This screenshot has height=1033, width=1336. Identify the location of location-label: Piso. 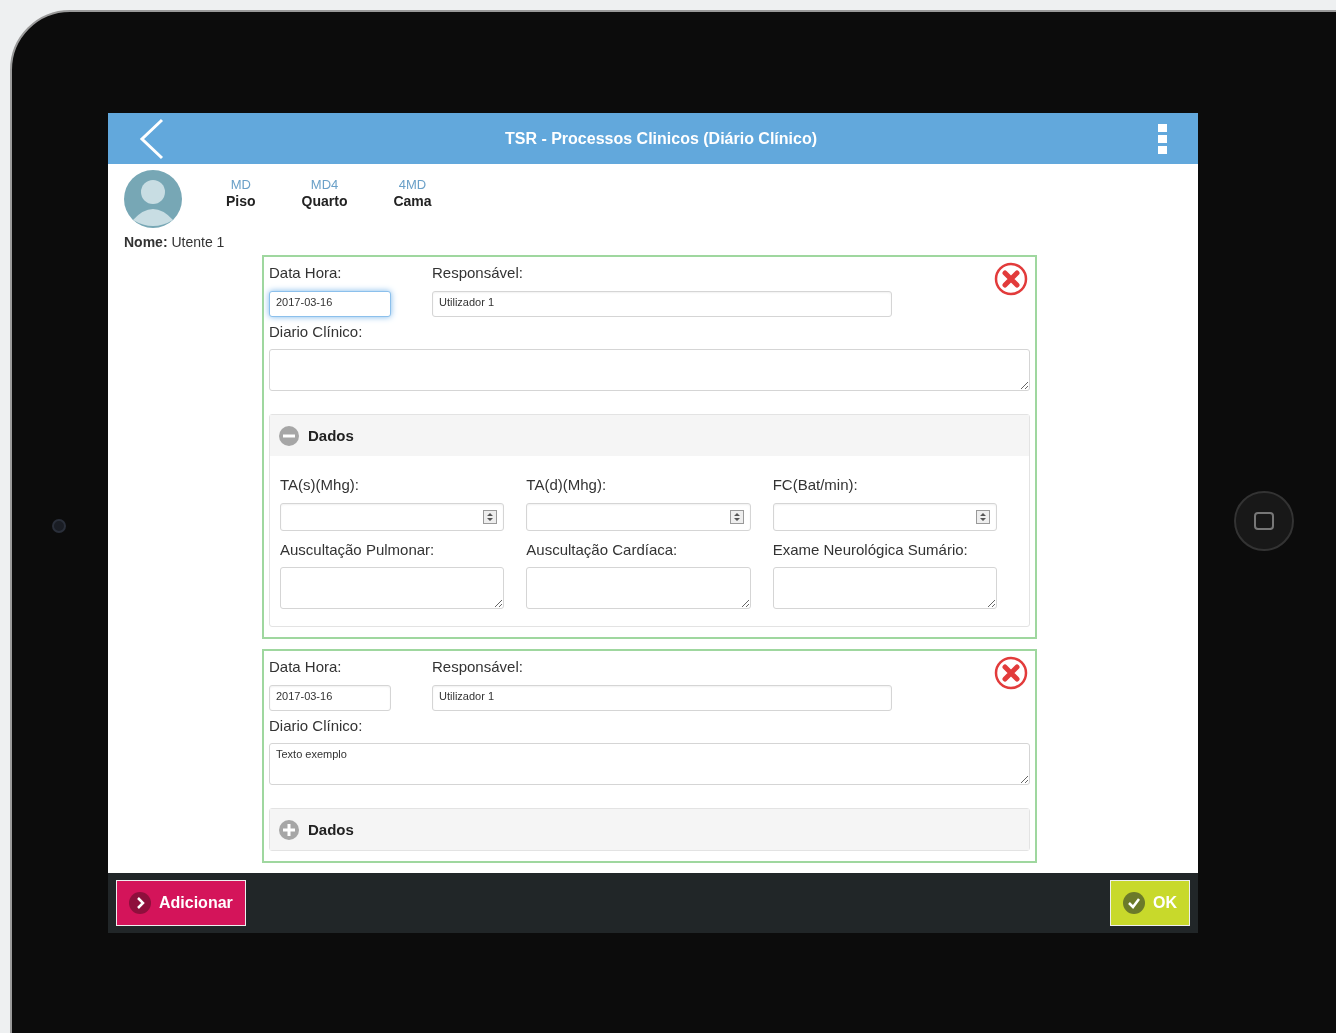
(241, 201).